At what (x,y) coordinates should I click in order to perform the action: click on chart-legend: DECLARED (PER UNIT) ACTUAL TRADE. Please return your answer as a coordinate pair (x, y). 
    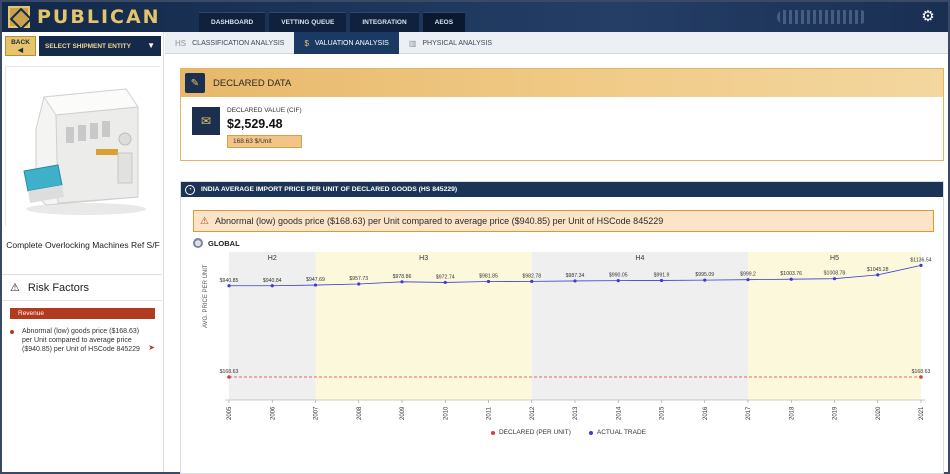
    Looking at the image, I should click on (568, 432).